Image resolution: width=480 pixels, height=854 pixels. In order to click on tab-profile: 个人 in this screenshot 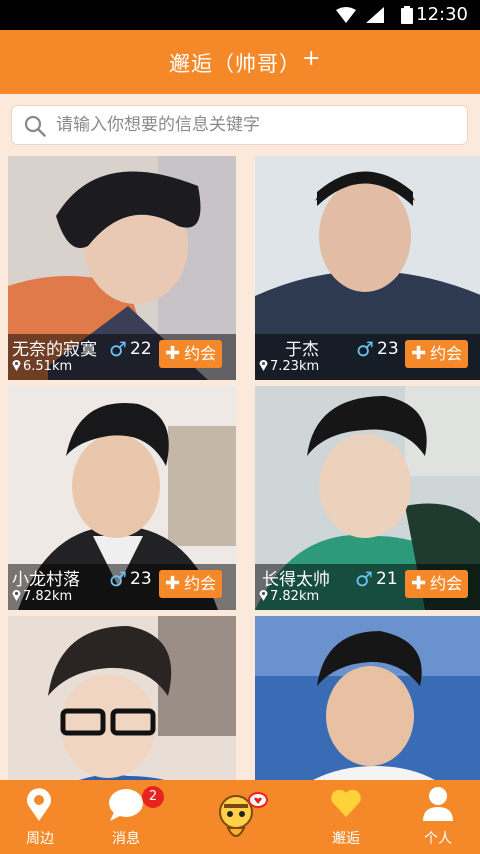, I will do `click(438, 817)`.